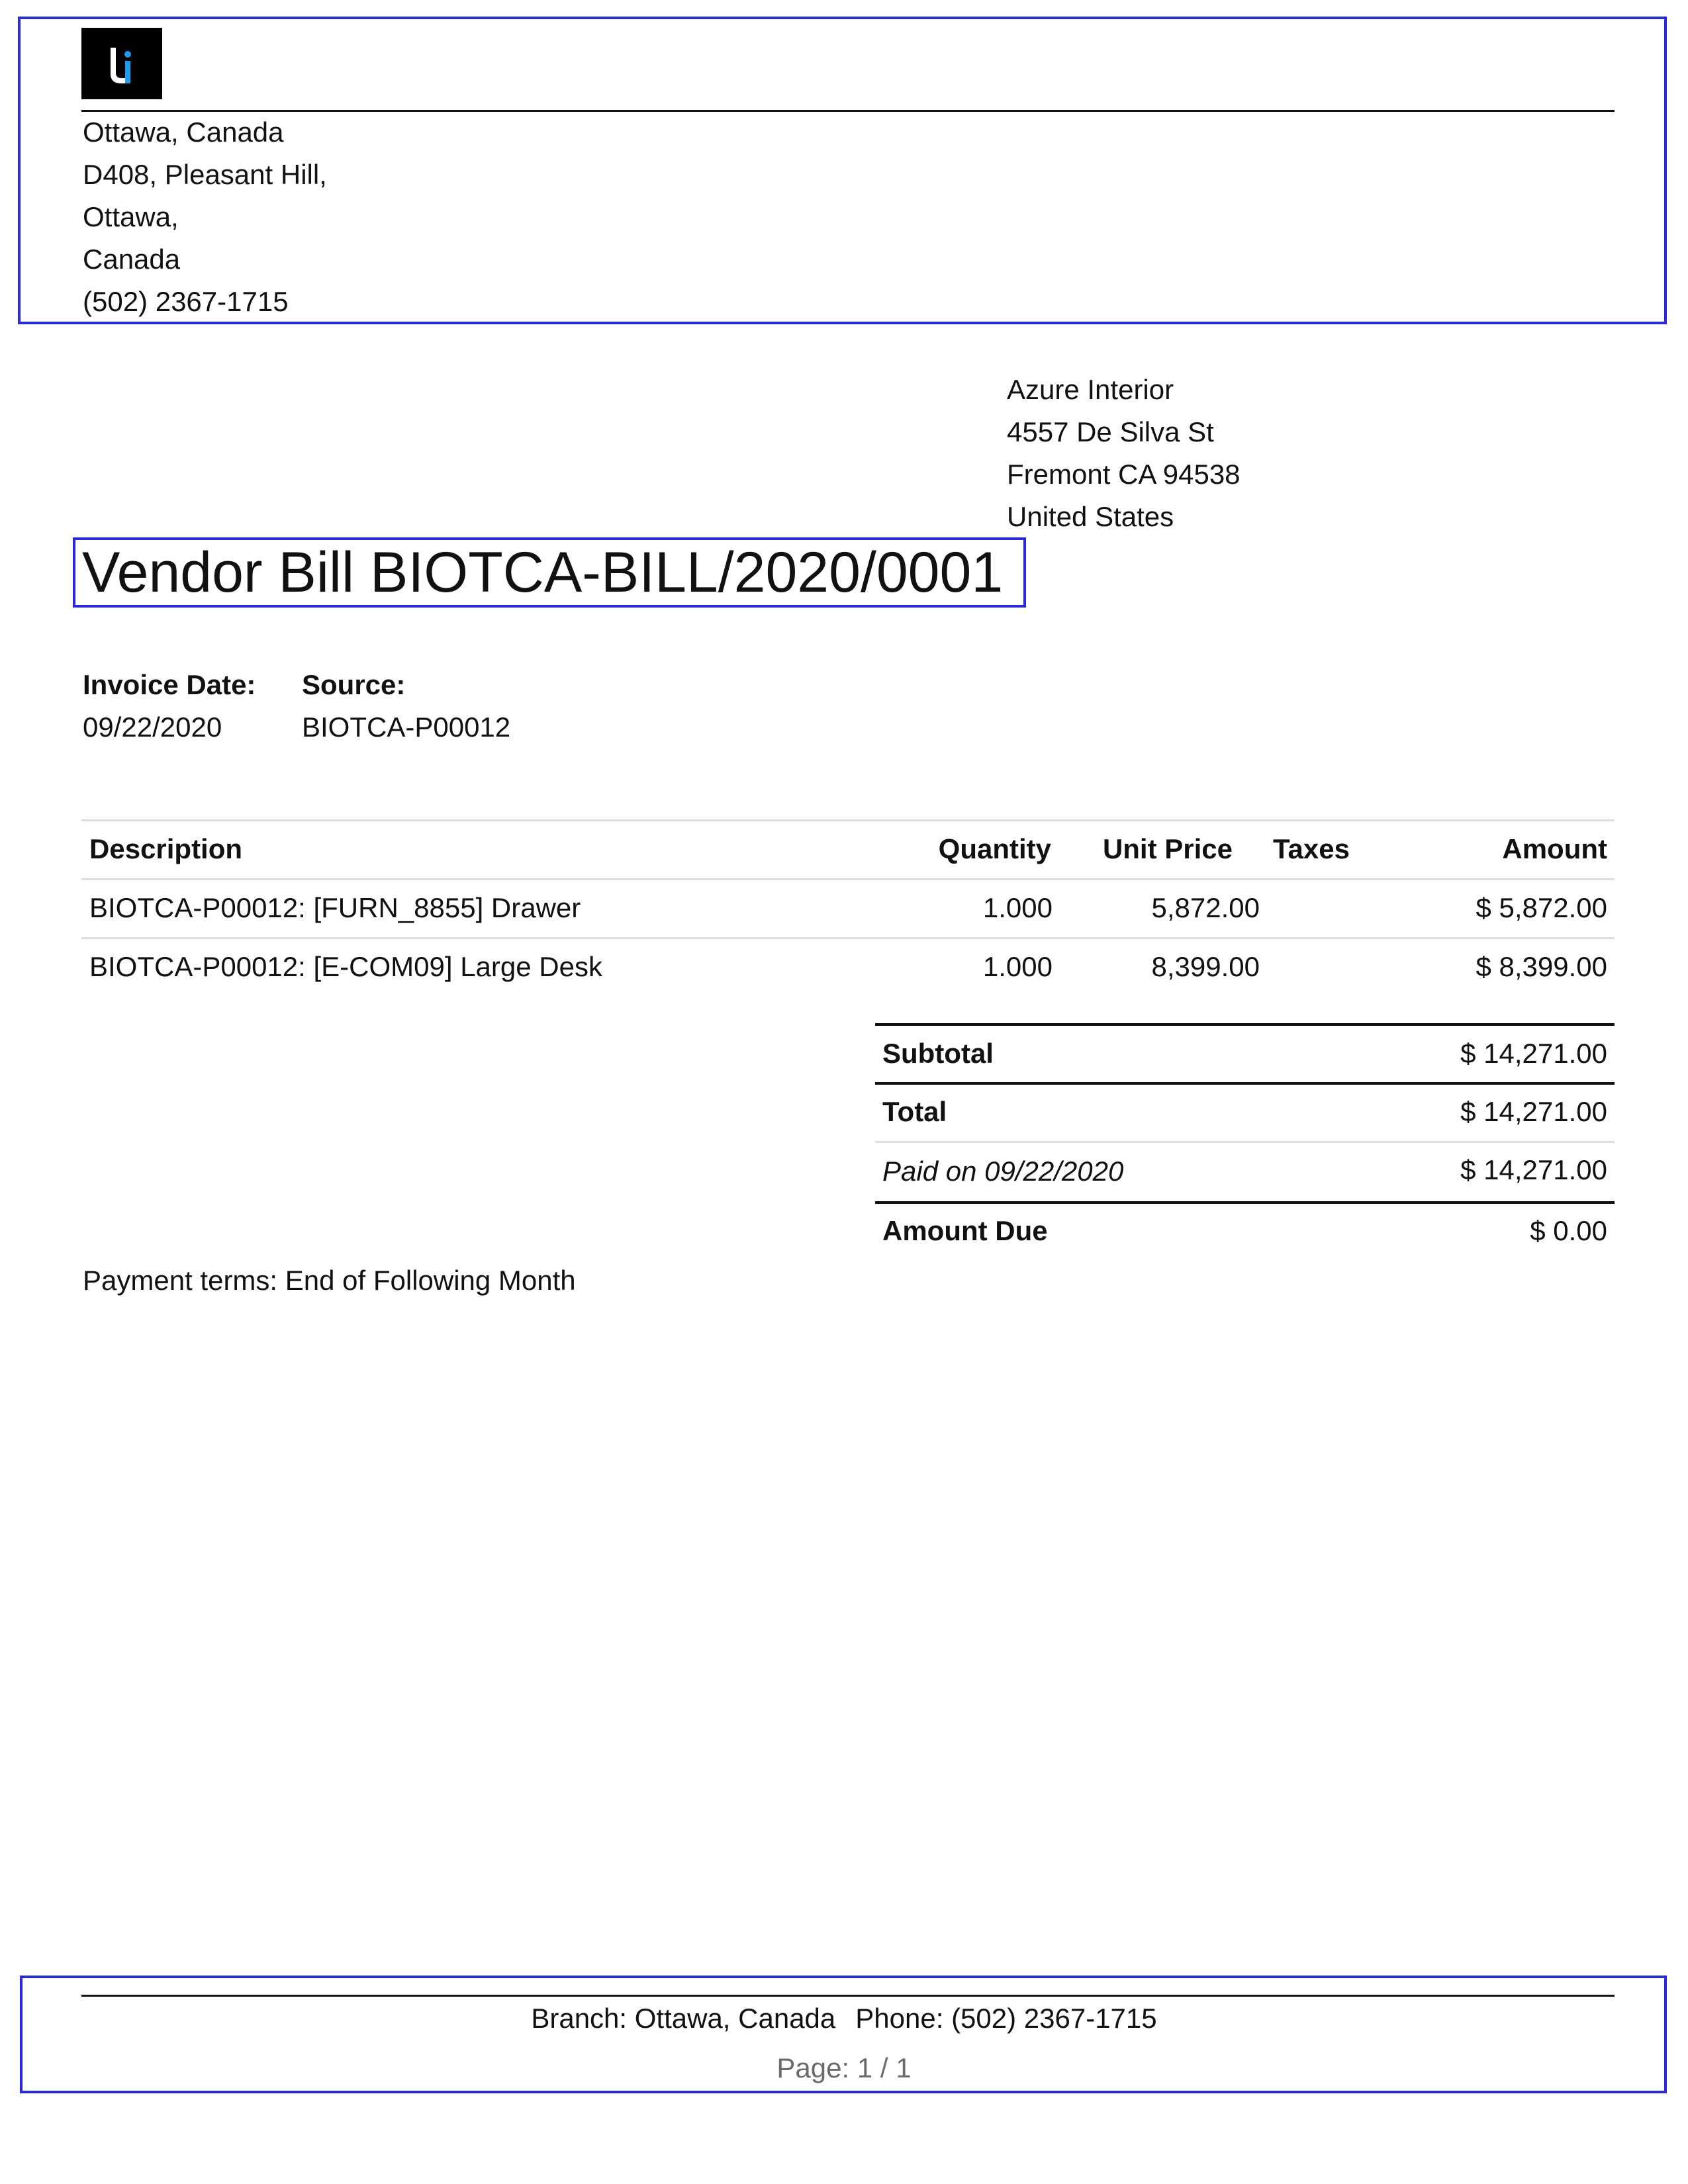 This screenshot has height=2184, width=1688. I want to click on amount-due-value: $ 0.00, so click(1568, 1230).